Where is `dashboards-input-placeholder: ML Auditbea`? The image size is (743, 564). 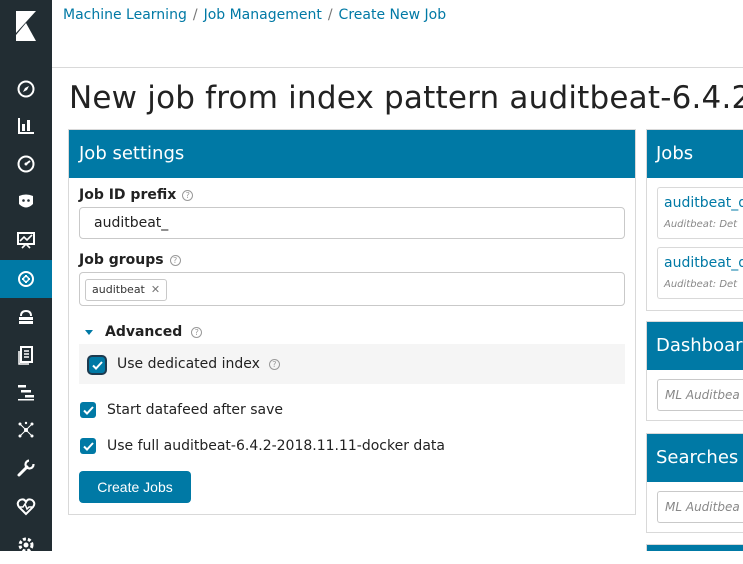
dashboards-input-placeholder: ML Auditbea is located at coordinates (702, 395).